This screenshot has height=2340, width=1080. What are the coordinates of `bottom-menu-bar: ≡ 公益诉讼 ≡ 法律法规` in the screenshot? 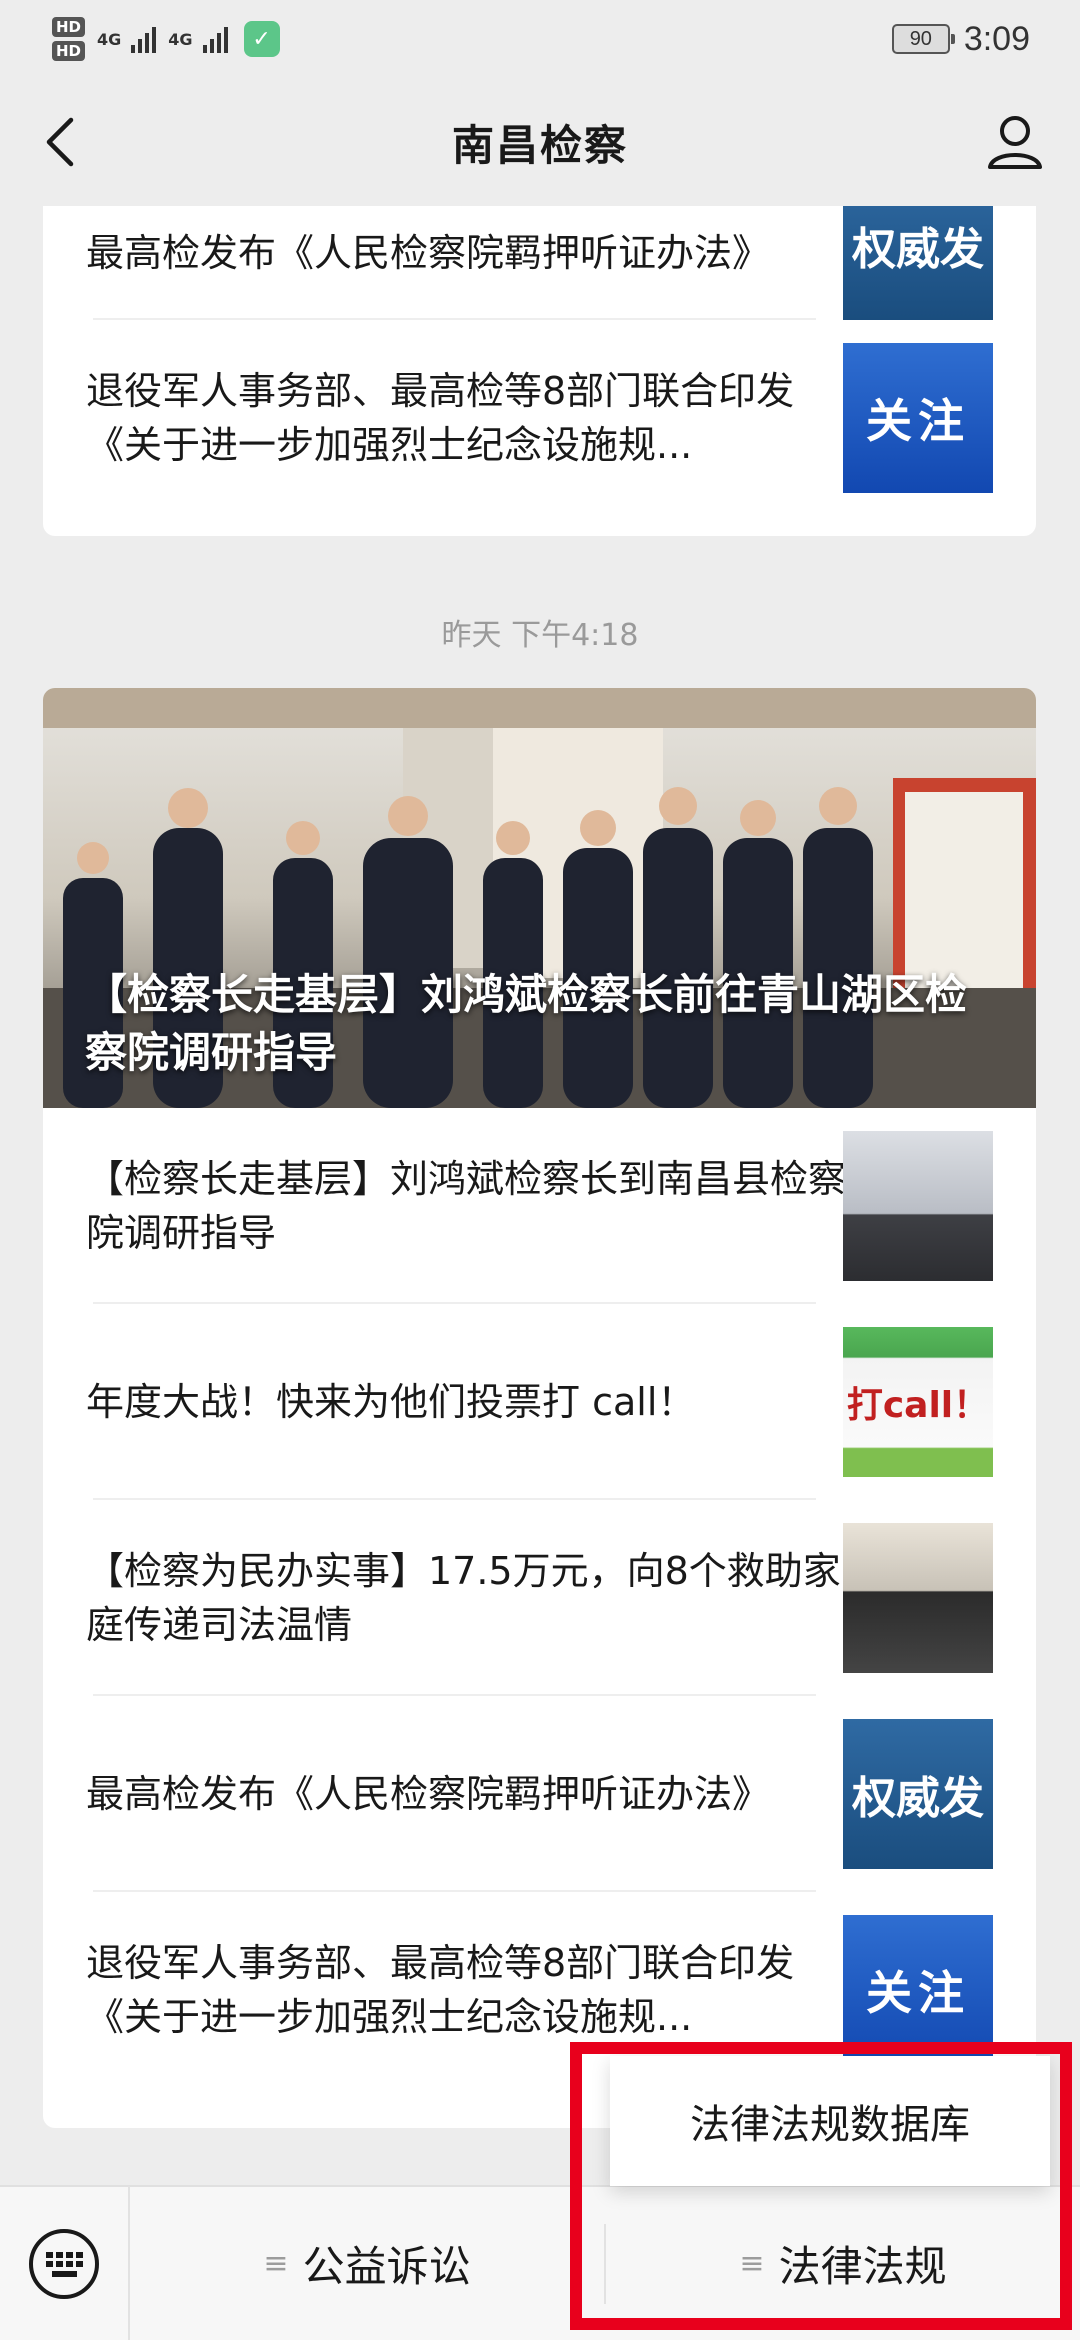 It's located at (540, 2262).